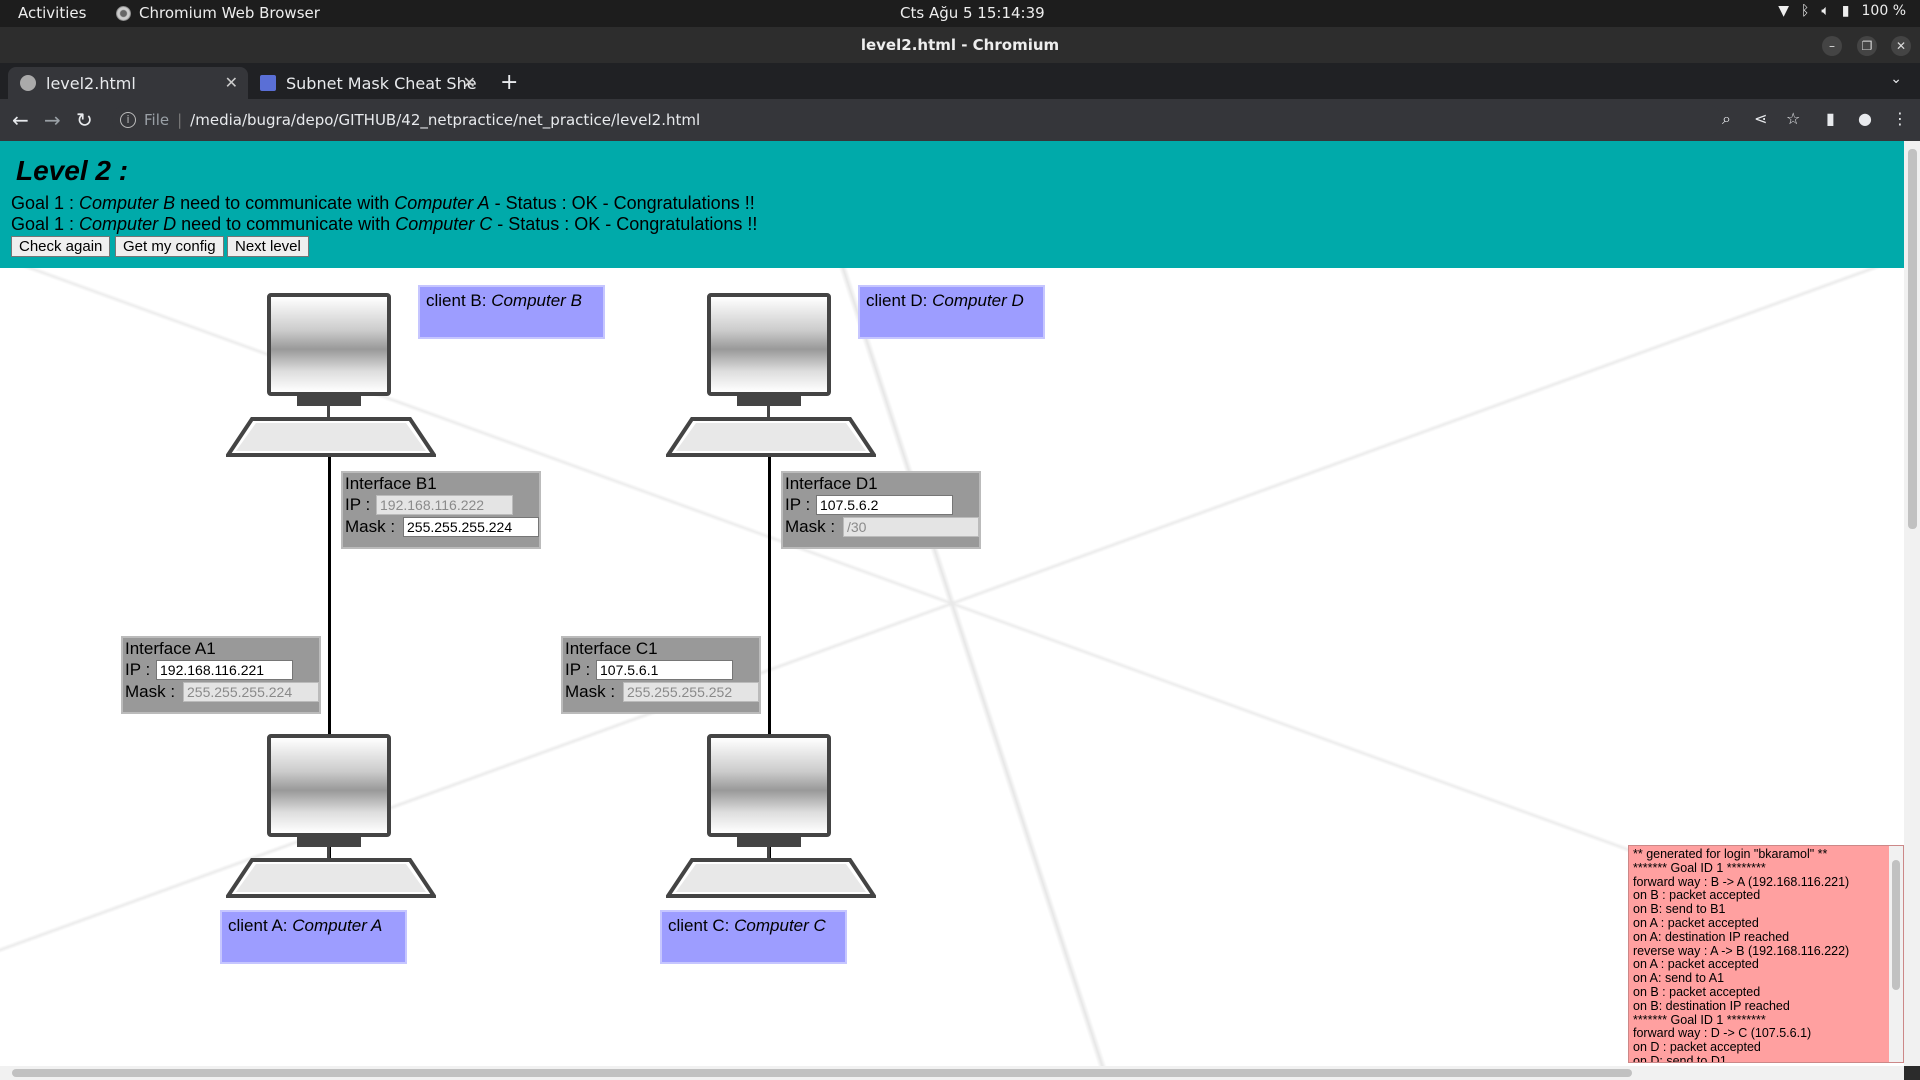  Describe the element at coordinates (1793, 118) in the screenshot. I see `bookmark-star-icon: ☆` at that location.